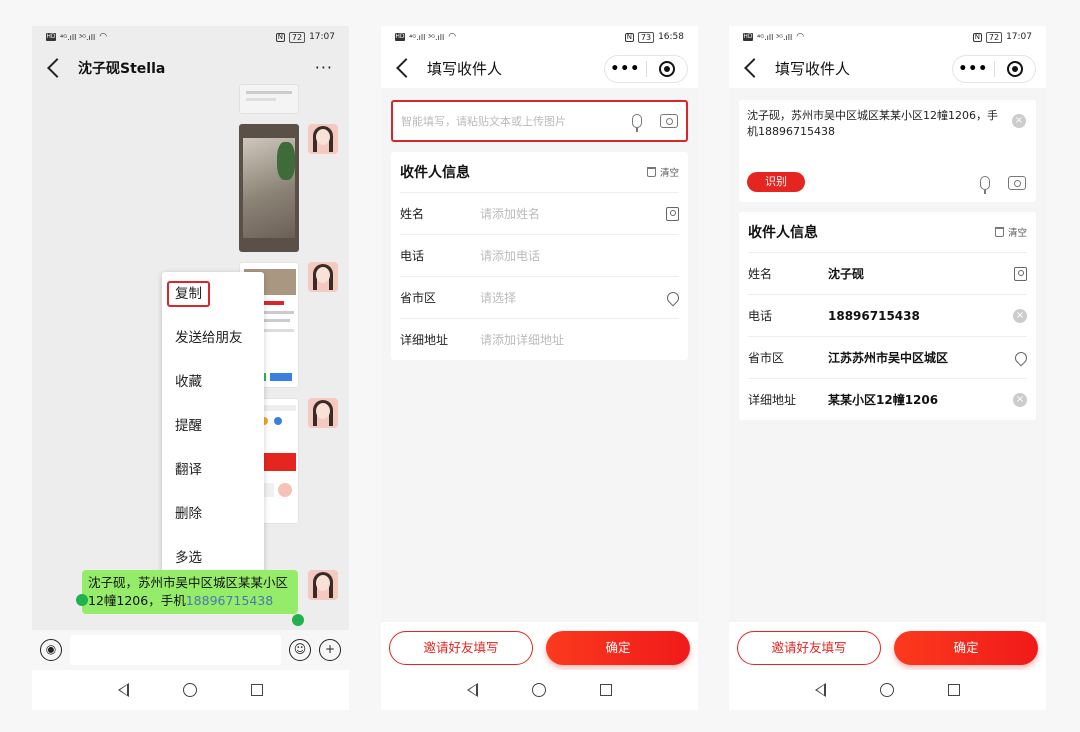 The image size is (1080, 732). I want to click on phone-row: 电话 18896715438 ×, so click(887, 315).